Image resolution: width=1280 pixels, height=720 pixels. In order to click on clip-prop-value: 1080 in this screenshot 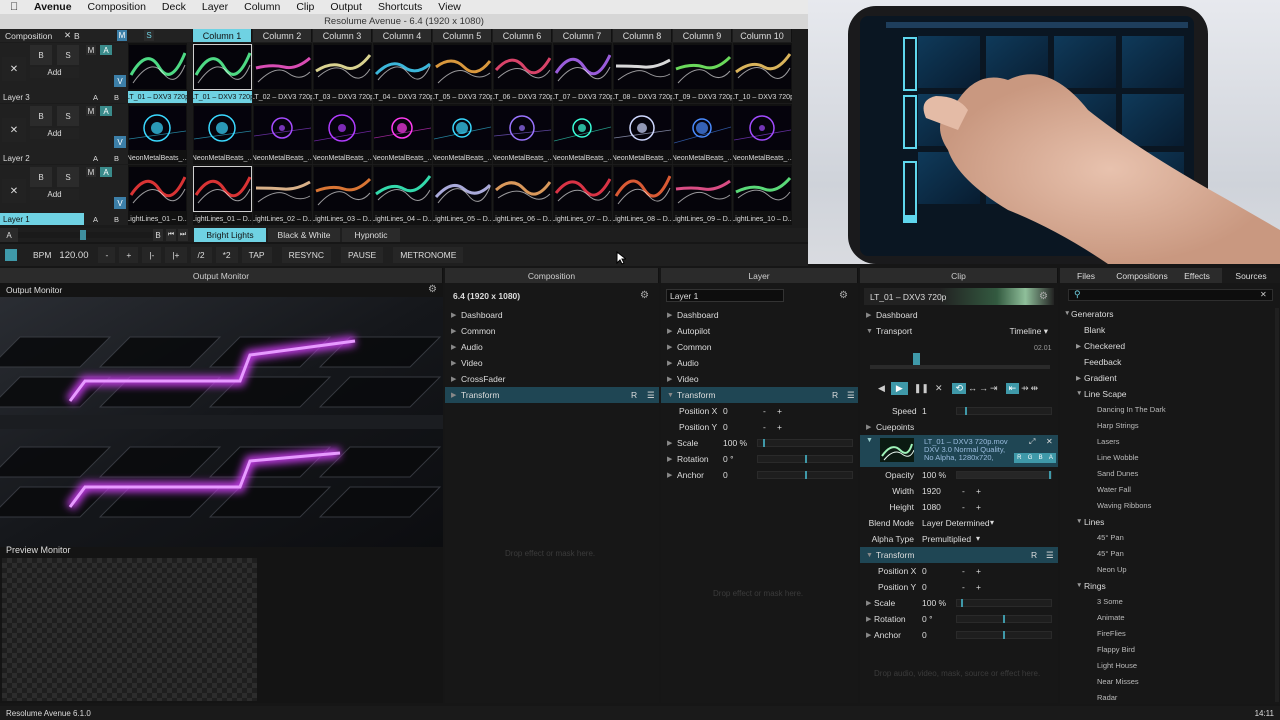, I will do `click(931, 507)`.